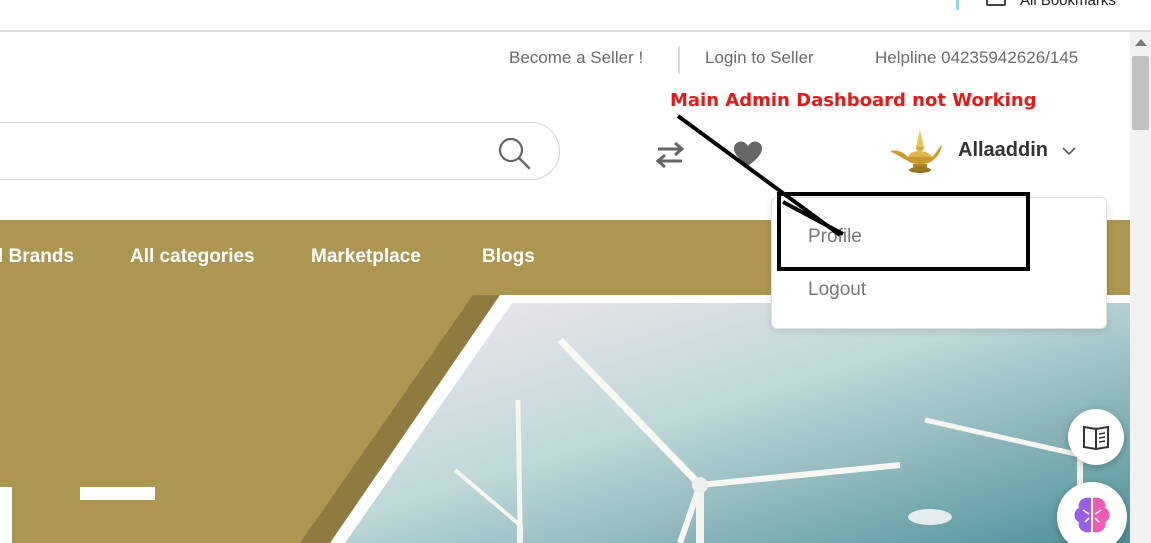 This screenshot has width=1151, height=543. I want to click on search-input, so click(280, 151).